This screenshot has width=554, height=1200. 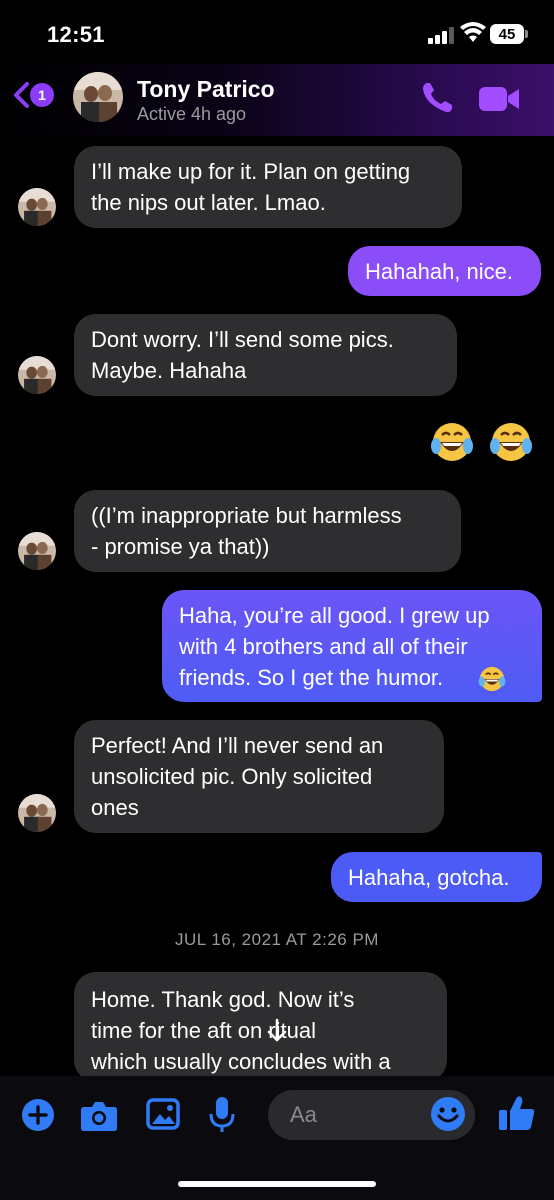 I want to click on video-call-icon, so click(x=499, y=99).